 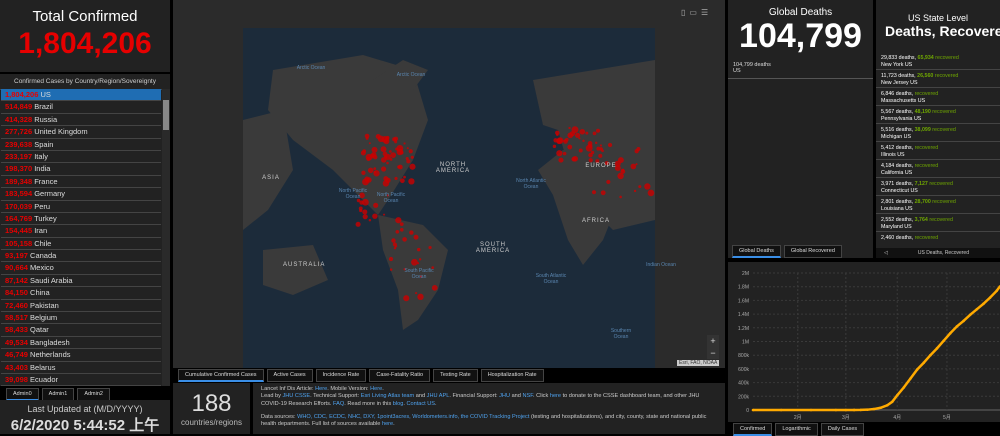 What do you see at coordinates (81, 207) in the screenshot?
I see `country-row: 170,039 Peru` at bounding box center [81, 207].